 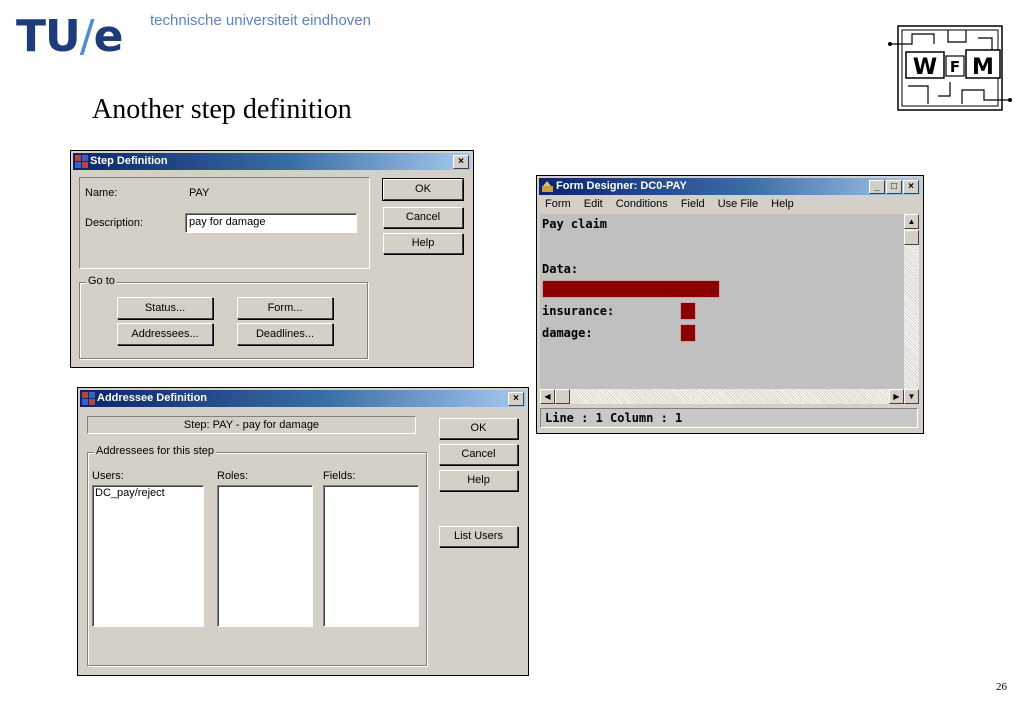 What do you see at coordinates (688, 311) in the screenshot?
I see `insurance-field` at bounding box center [688, 311].